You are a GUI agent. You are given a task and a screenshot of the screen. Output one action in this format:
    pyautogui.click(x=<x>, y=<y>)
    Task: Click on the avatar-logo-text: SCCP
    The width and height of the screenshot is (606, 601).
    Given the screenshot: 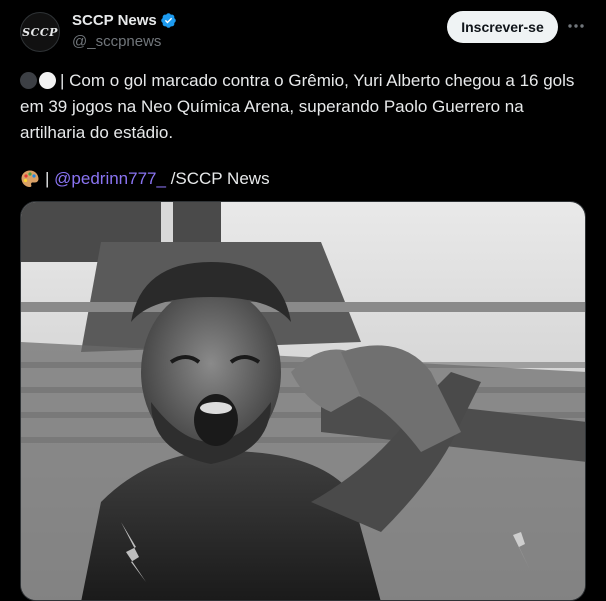 What is the action you would take?
    pyautogui.click(x=40, y=32)
    